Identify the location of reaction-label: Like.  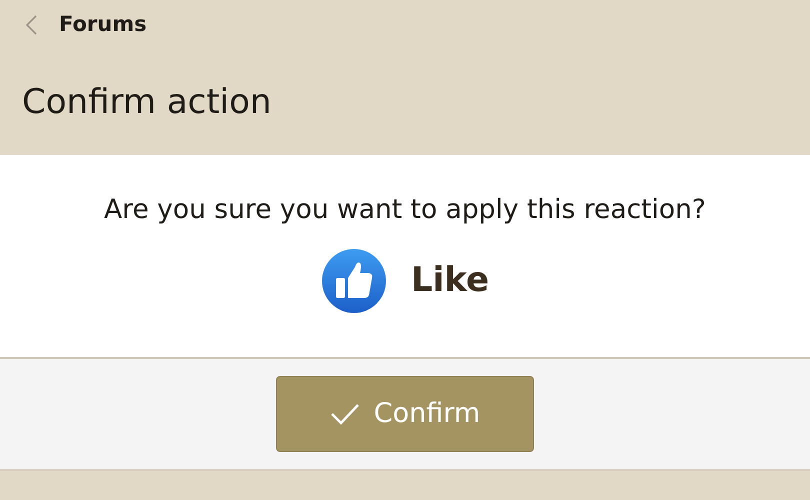
(450, 280).